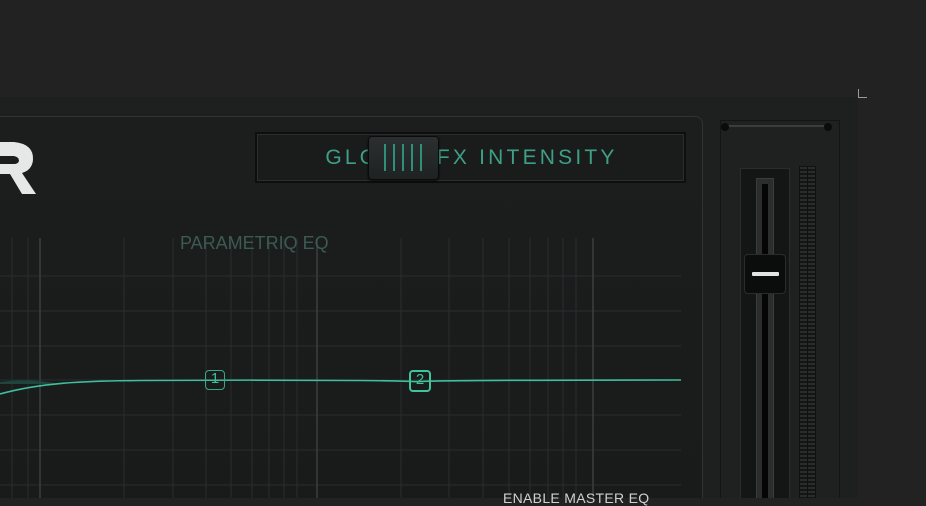 The height and width of the screenshot is (506, 926). What do you see at coordinates (807, 332) in the screenshot?
I see `level-meter` at bounding box center [807, 332].